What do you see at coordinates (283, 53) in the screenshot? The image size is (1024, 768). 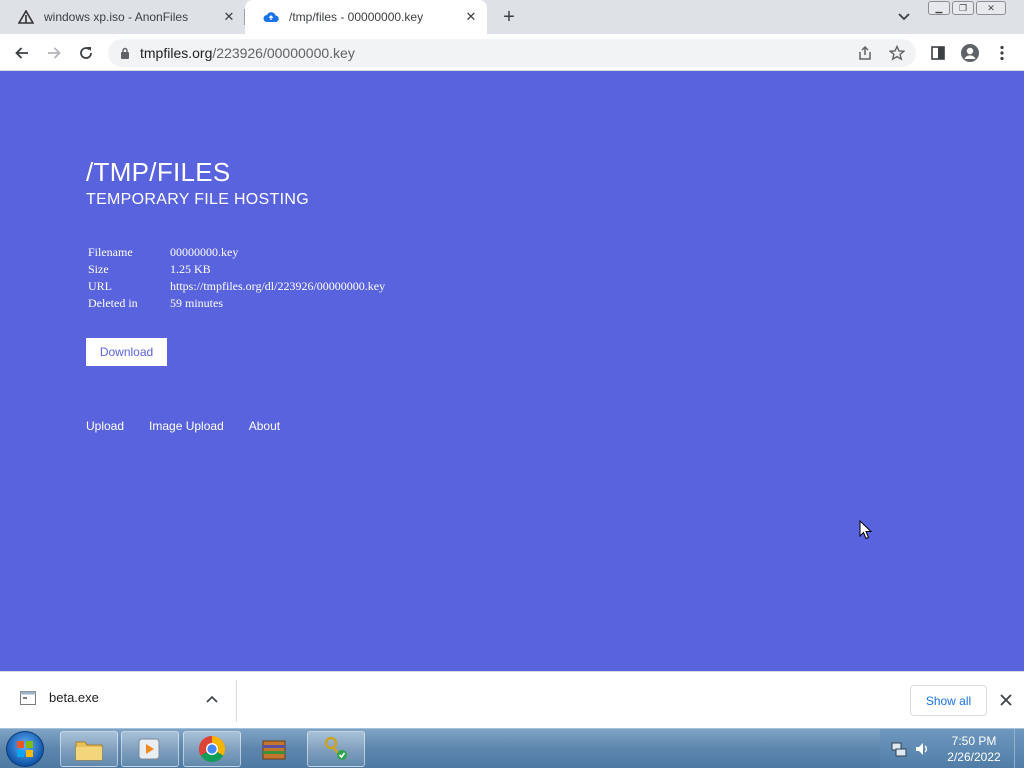 I see `url-path: /223926/00000000.key` at bounding box center [283, 53].